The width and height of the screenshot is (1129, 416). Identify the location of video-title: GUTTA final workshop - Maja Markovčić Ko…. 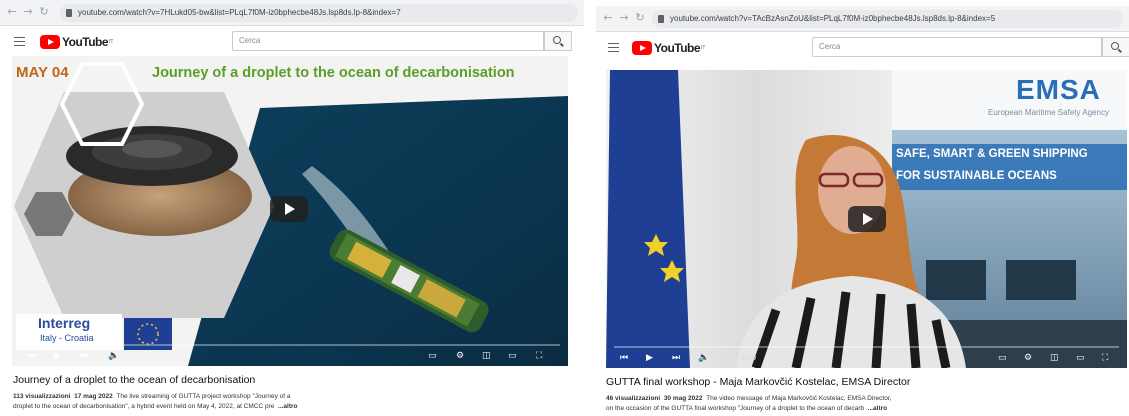
(758, 382).